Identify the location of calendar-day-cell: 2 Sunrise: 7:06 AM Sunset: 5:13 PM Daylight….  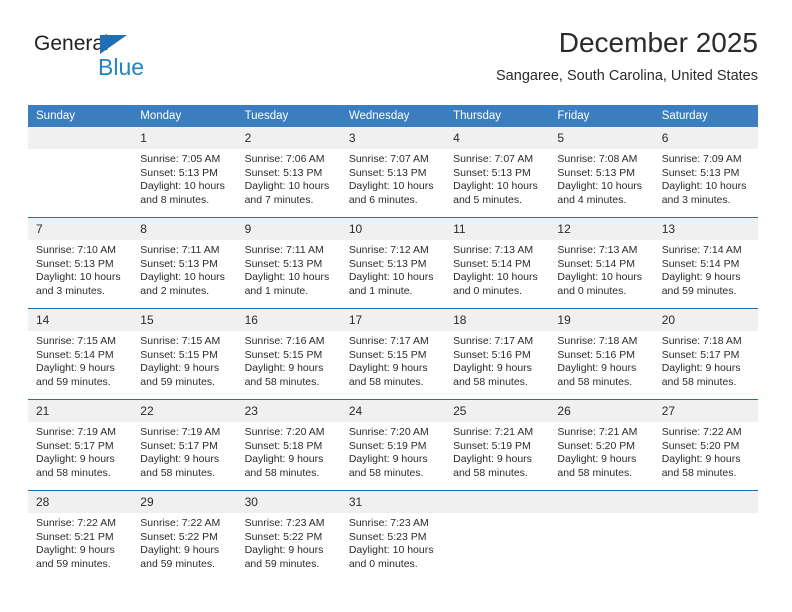
(288, 172).